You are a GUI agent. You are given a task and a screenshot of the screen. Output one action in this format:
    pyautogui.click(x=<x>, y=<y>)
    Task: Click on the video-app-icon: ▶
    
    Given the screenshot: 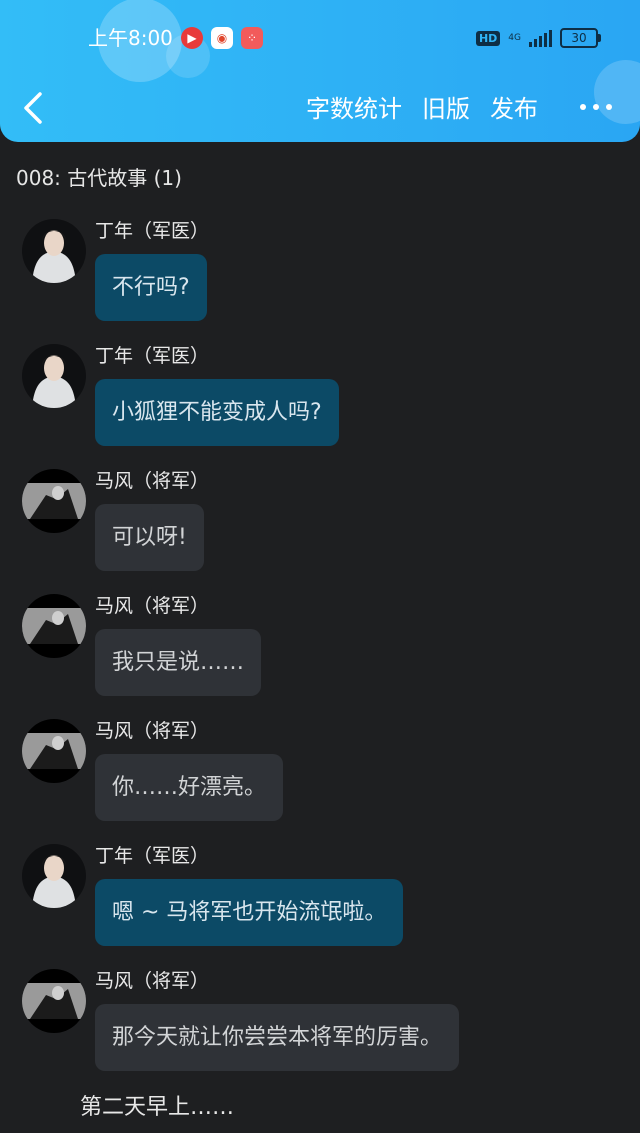 What is the action you would take?
    pyautogui.click(x=192, y=38)
    